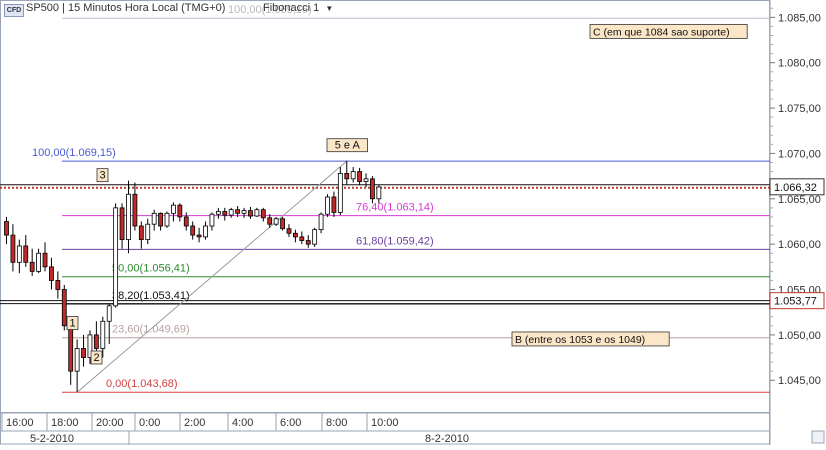 The image size is (826, 450). I want to click on date-label-second: 8-2-2010, so click(447, 439).